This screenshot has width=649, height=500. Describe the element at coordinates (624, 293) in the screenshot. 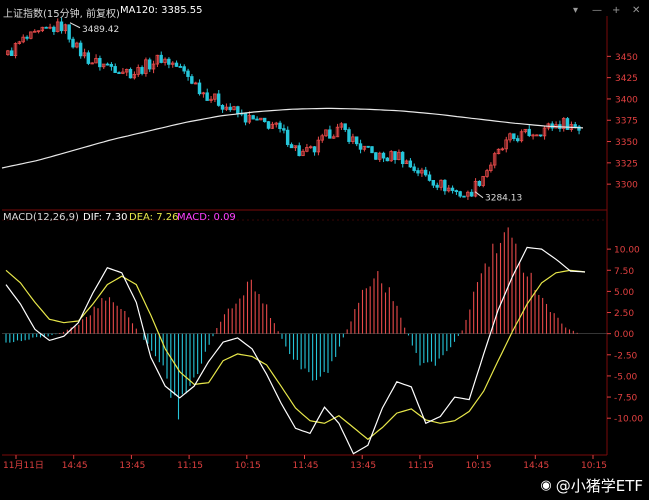

I see `macd-tick-label: 5.00` at that location.